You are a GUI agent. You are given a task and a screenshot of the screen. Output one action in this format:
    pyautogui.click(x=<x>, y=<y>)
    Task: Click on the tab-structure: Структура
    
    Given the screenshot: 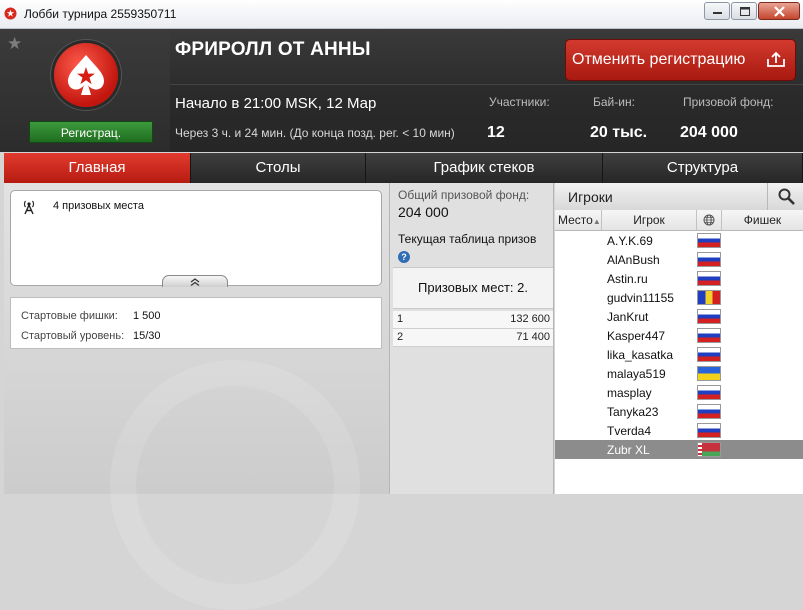 What is the action you would take?
    pyautogui.click(x=703, y=168)
    